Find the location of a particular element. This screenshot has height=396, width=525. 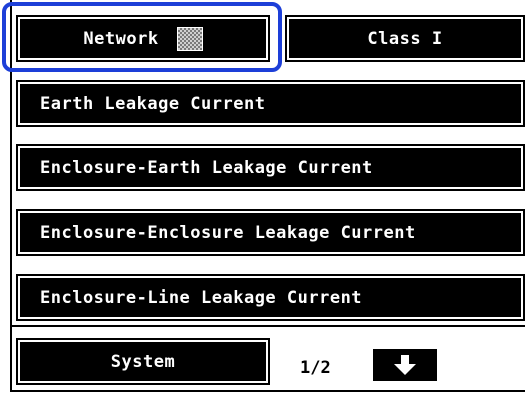

selection-highlight is located at coordinates (142, 37).